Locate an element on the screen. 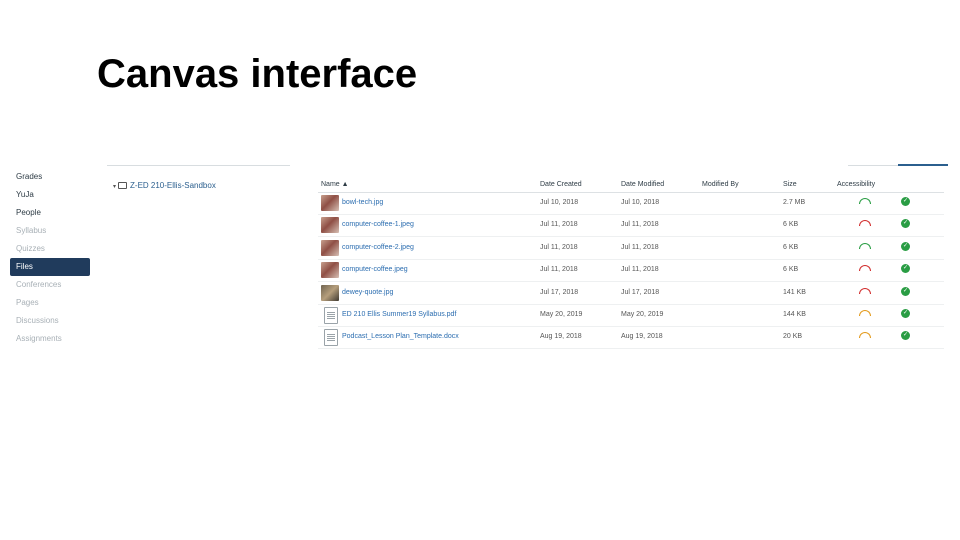  date-modified: Jul 17, 2018 is located at coordinates (640, 292).